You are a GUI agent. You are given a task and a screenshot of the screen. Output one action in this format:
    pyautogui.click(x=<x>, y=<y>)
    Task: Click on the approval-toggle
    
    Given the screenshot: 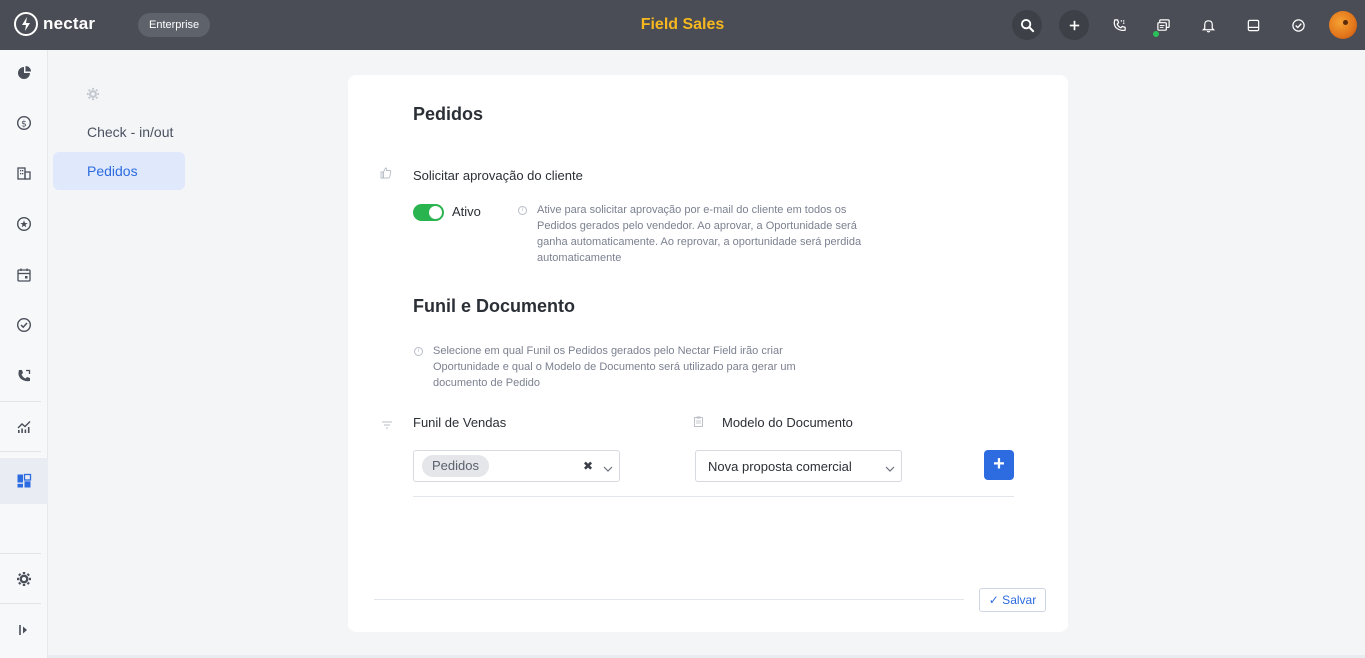 What is the action you would take?
    pyautogui.click(x=428, y=212)
    